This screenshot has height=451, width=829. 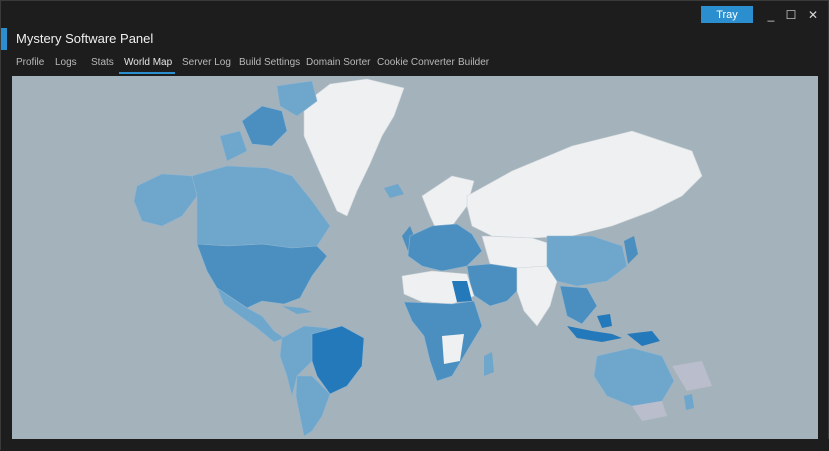 What do you see at coordinates (66, 62) in the screenshot?
I see `tab-logs: Logs` at bounding box center [66, 62].